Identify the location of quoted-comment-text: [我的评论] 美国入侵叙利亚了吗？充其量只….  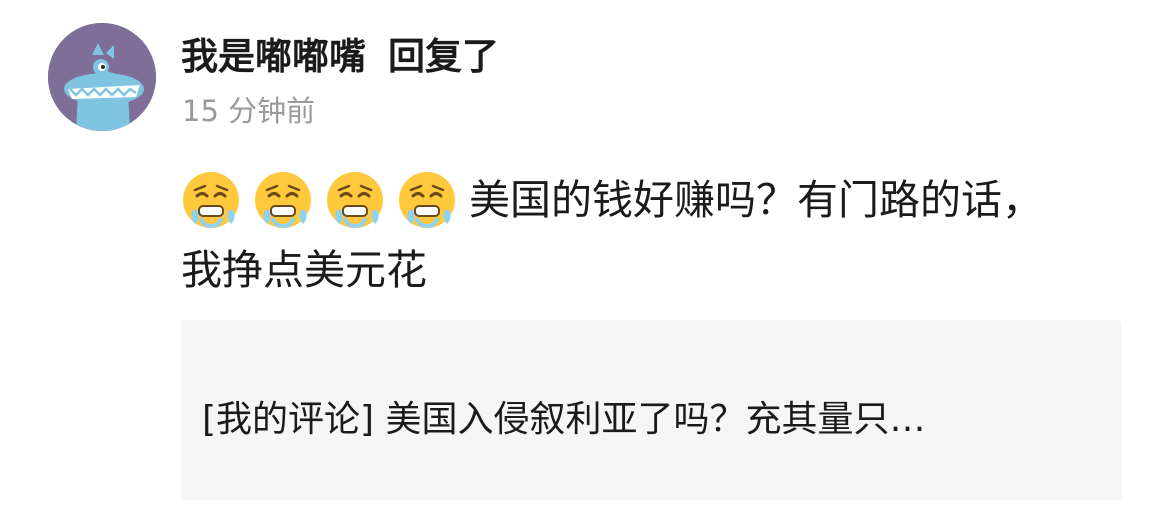
(564, 419).